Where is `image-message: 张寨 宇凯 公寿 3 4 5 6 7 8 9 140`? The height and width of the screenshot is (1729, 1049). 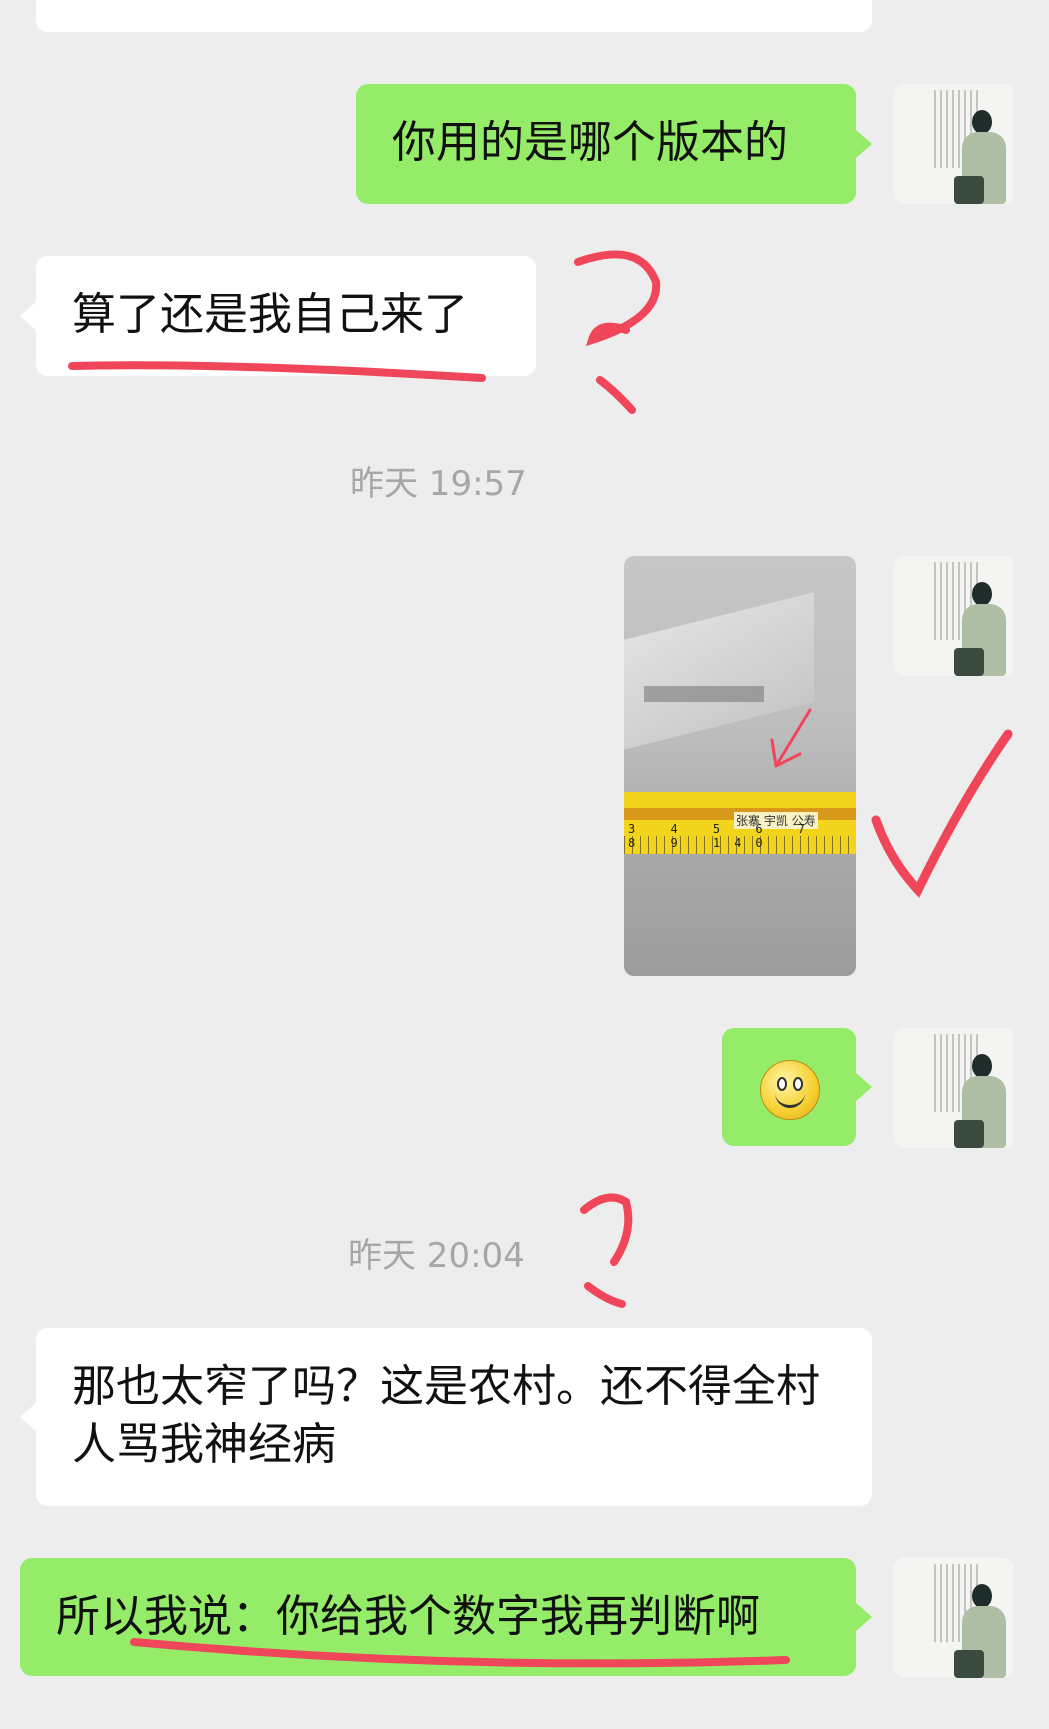 image-message: 张寨 宇凯 公寿 3 4 5 6 7 8 9 140 is located at coordinates (740, 766).